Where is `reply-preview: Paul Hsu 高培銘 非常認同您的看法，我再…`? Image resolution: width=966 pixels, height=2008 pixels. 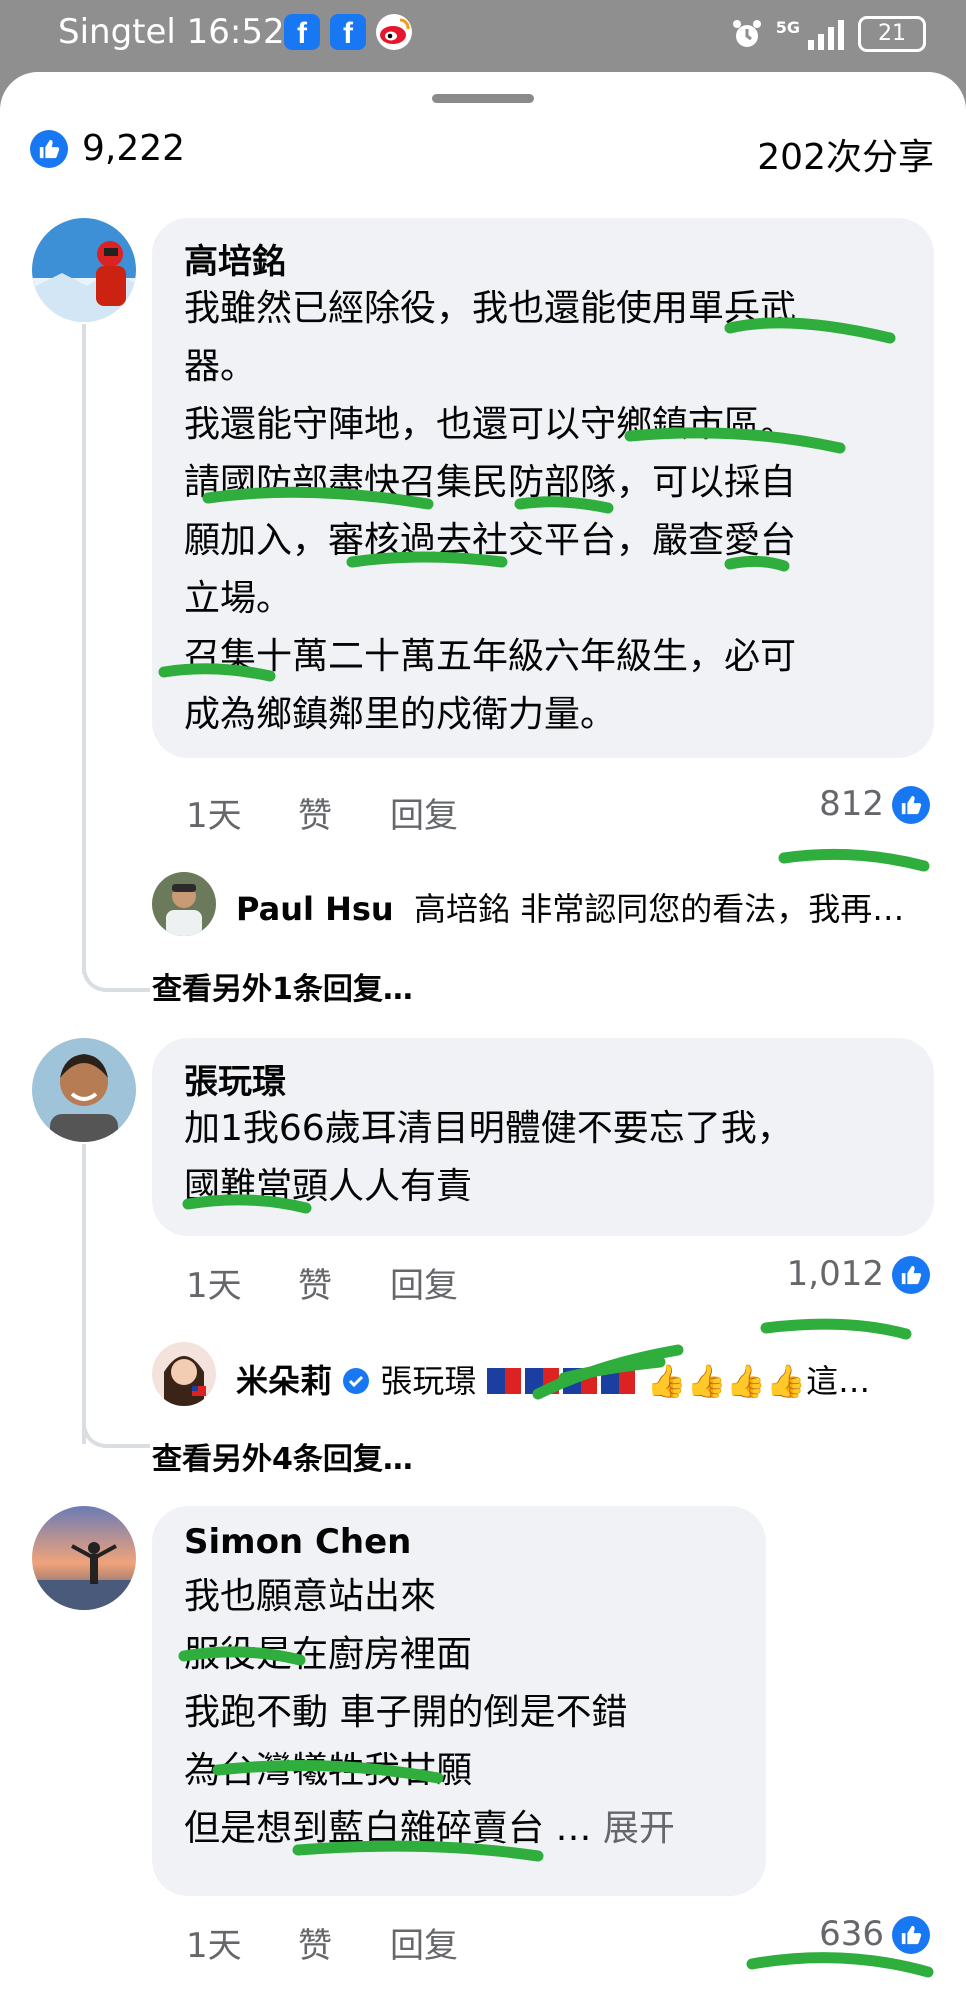 reply-preview: Paul Hsu 高培銘 非常認同您的看法，我再… is located at coordinates (581, 907).